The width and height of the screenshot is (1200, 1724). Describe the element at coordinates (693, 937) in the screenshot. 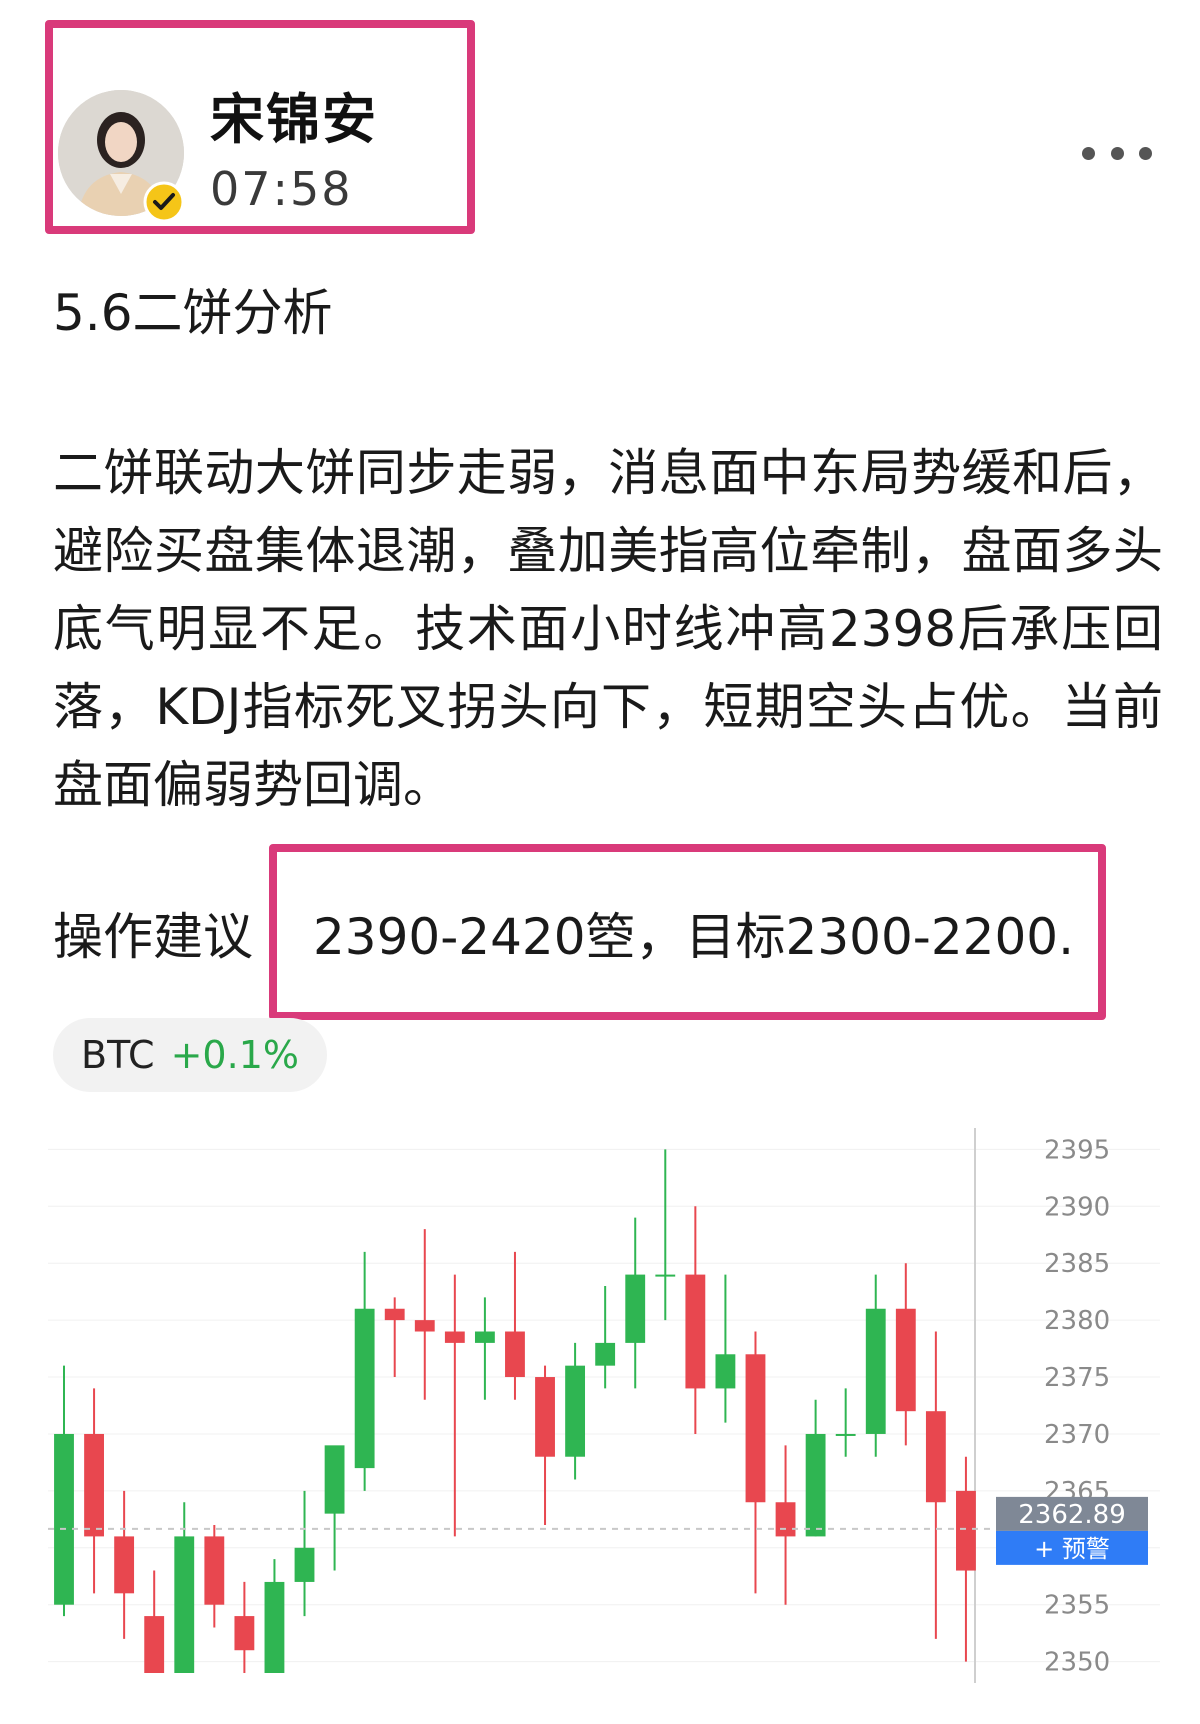

I see `advice-text: 2390-2420箜，目标2300-2200.` at that location.